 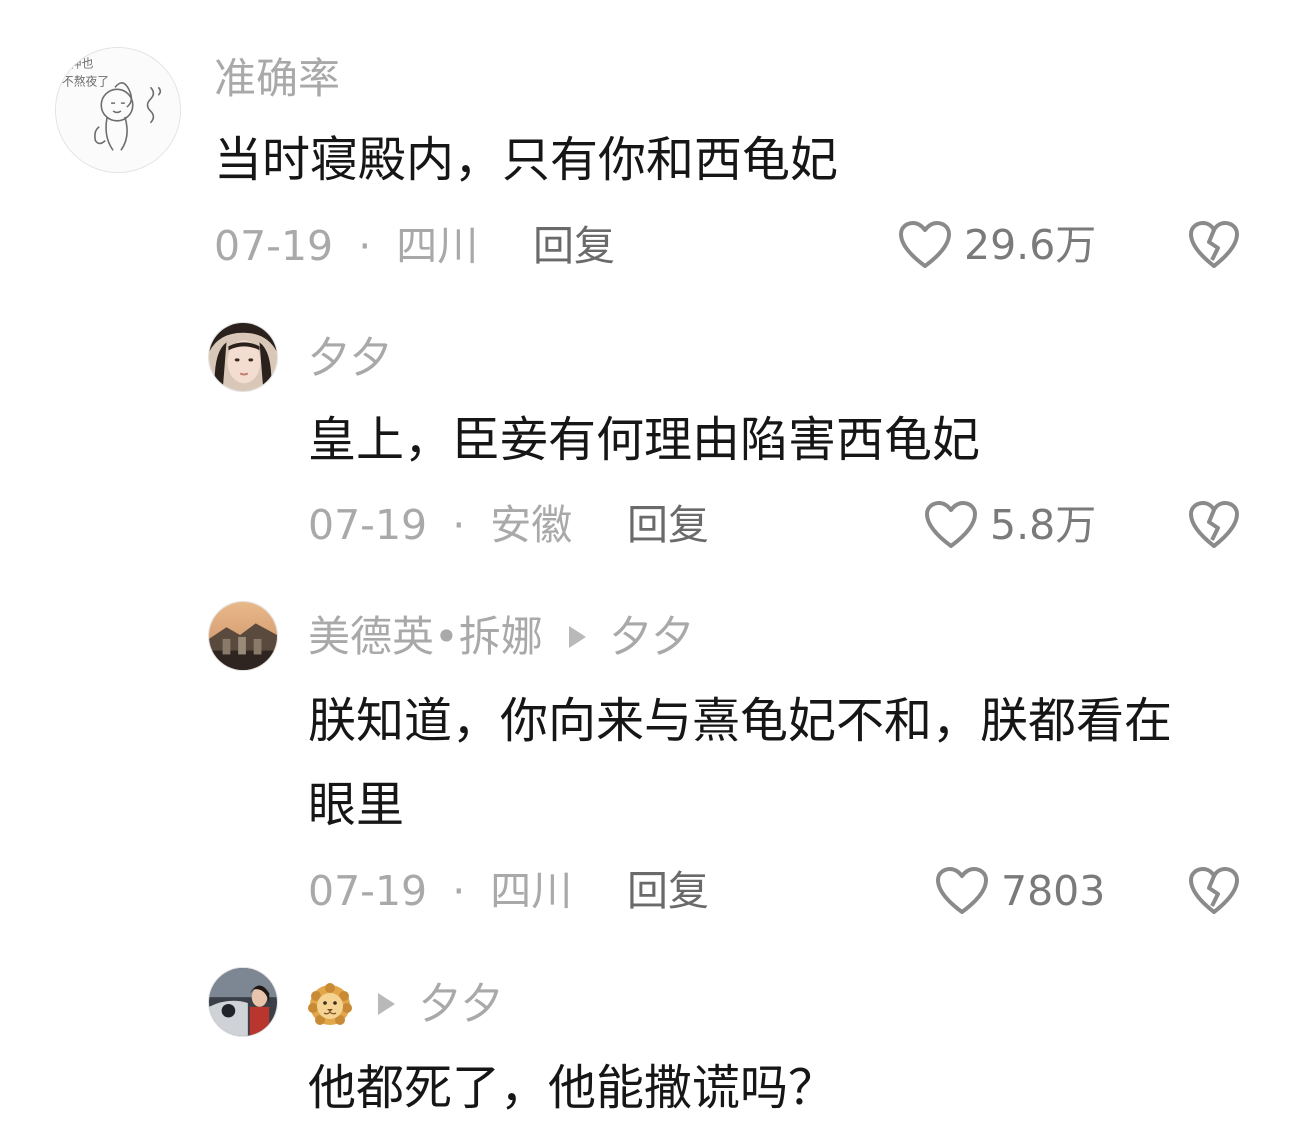 I want to click on comment-location: 安徽, so click(x=531, y=525).